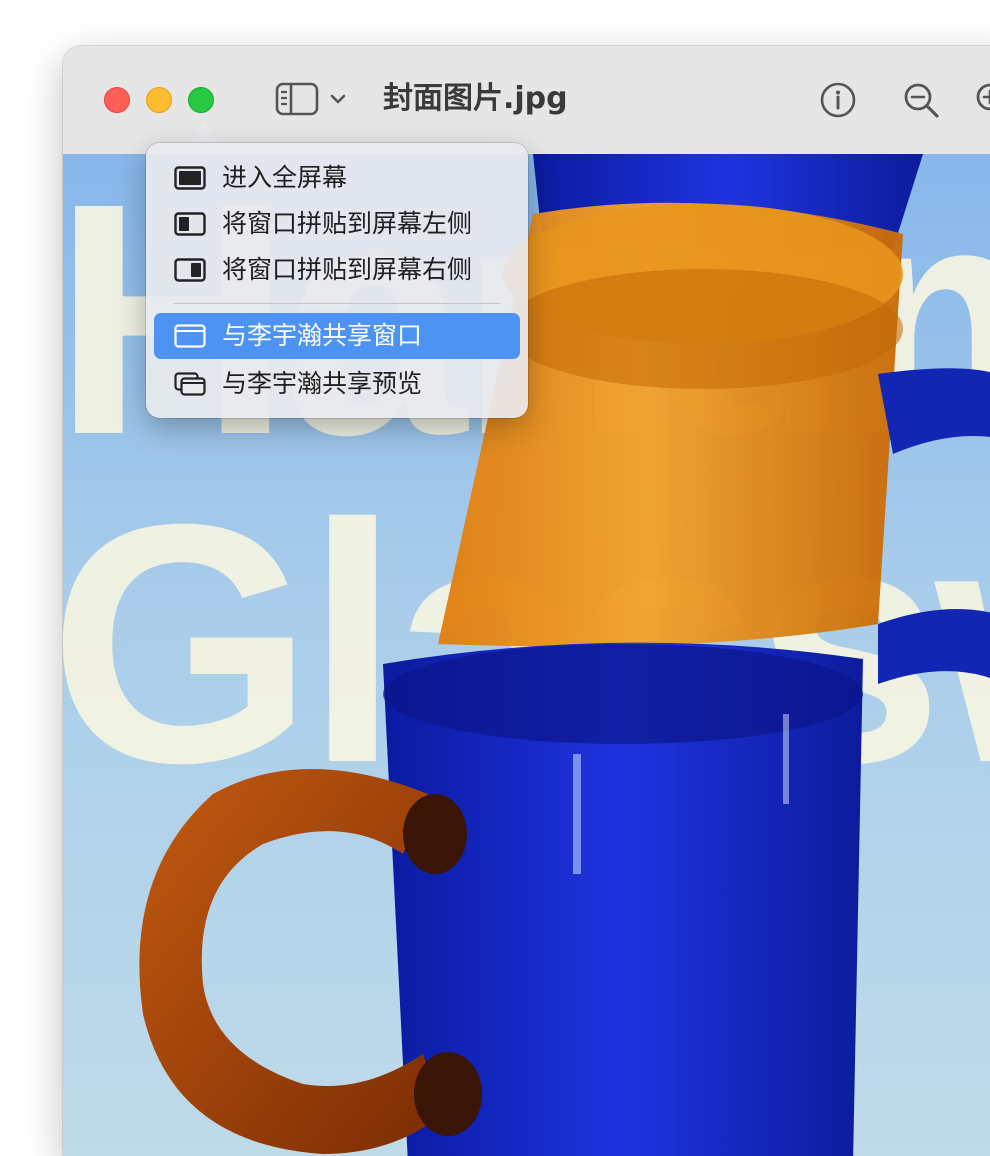 Image resolution: width=990 pixels, height=1156 pixels. I want to click on menu-item-enter-fullscreen: 进入全屏幕, so click(337, 178).